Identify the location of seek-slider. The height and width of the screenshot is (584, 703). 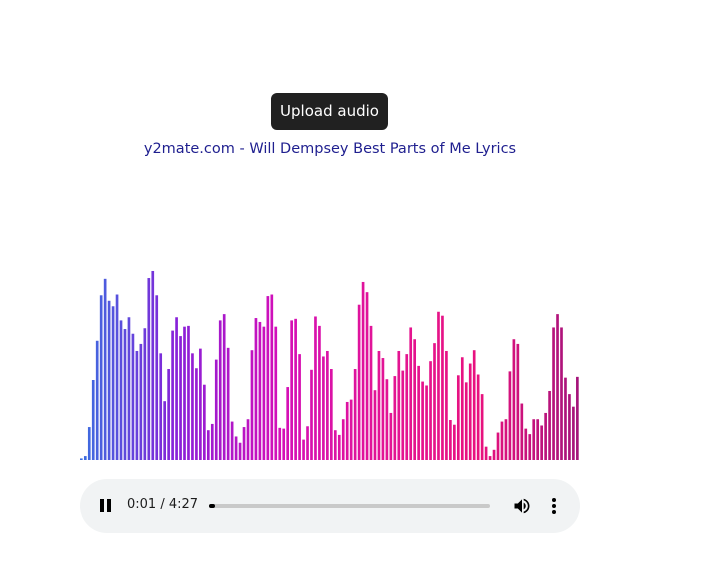
(349, 506).